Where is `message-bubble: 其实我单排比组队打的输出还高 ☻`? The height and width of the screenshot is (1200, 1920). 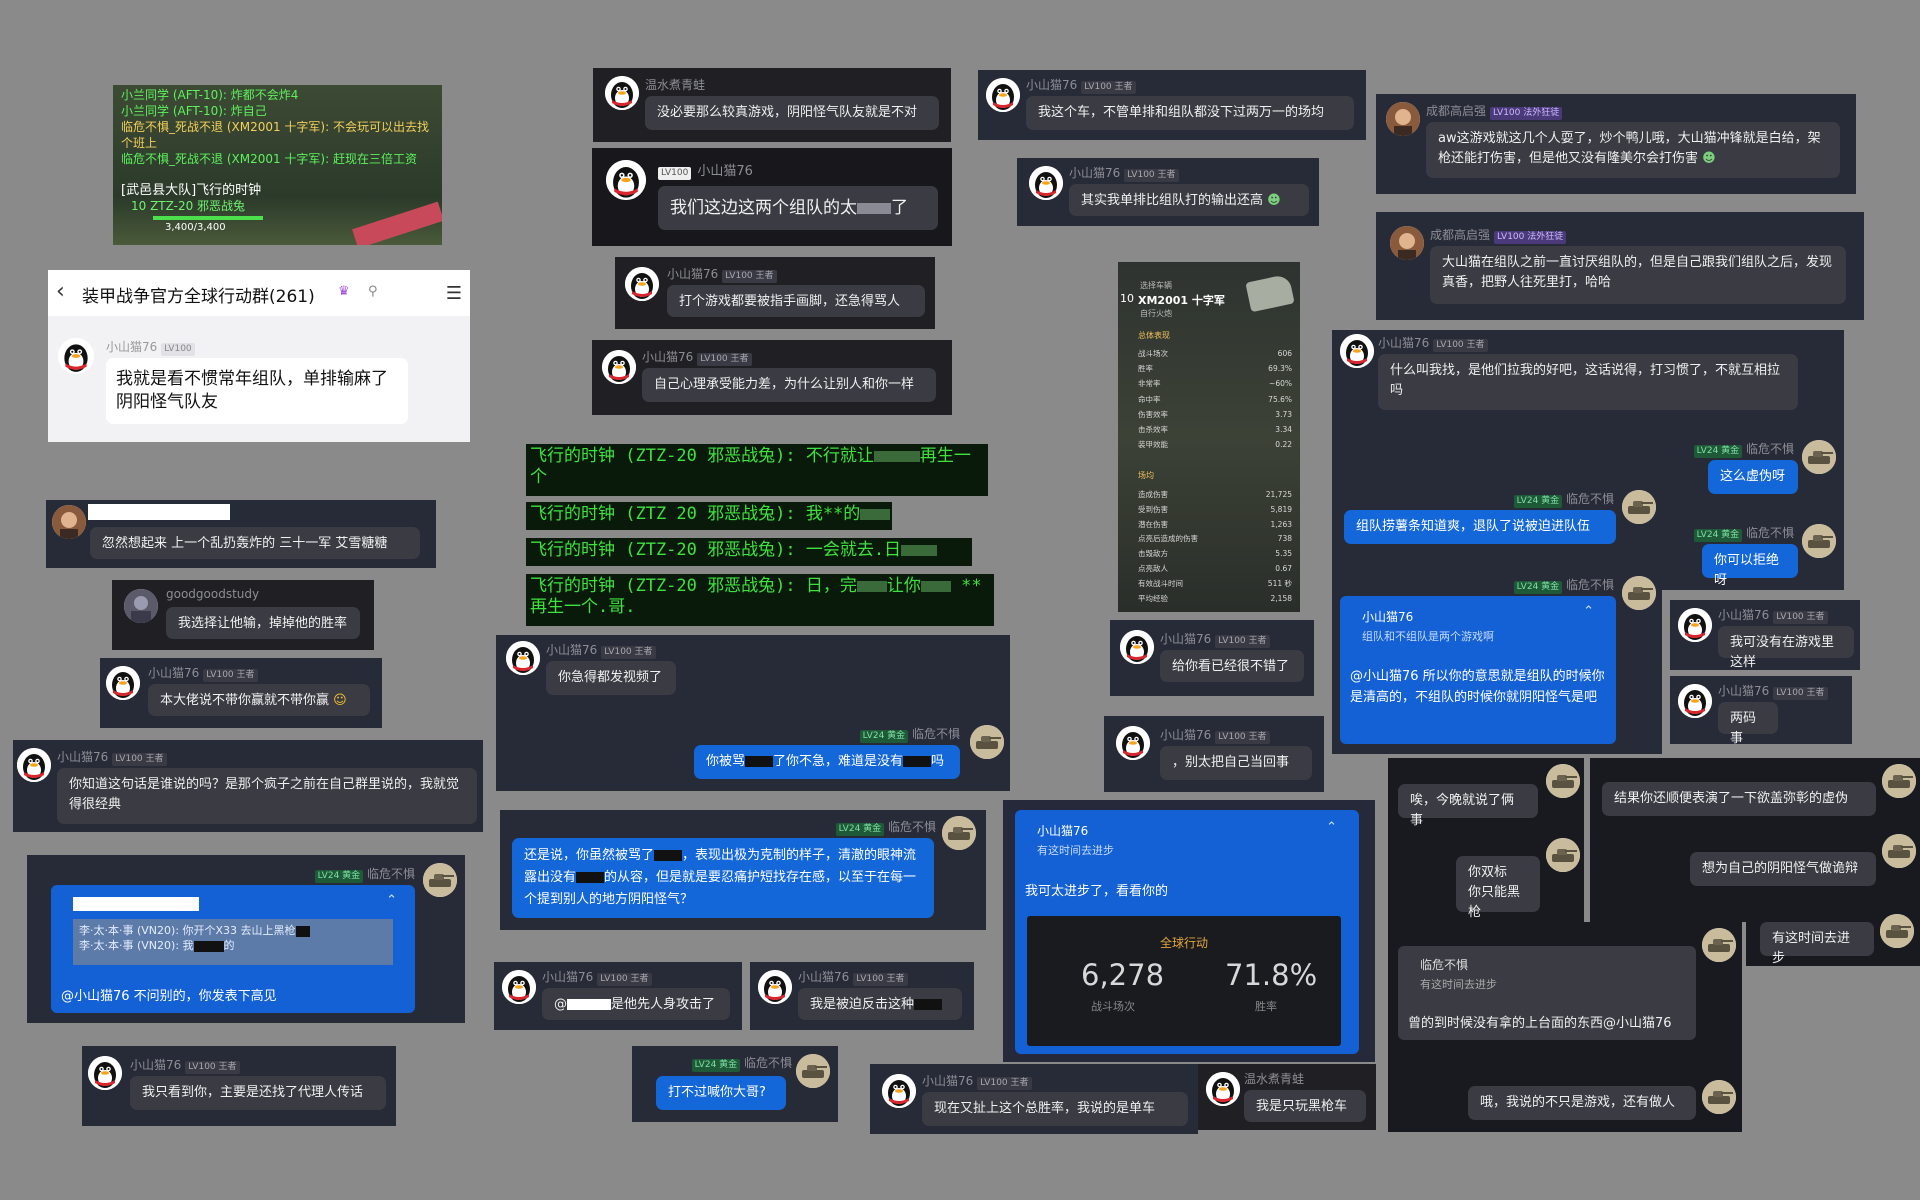
message-bubble: 其实我单排比组队打的输出还高 ☻ is located at coordinates (1189, 200).